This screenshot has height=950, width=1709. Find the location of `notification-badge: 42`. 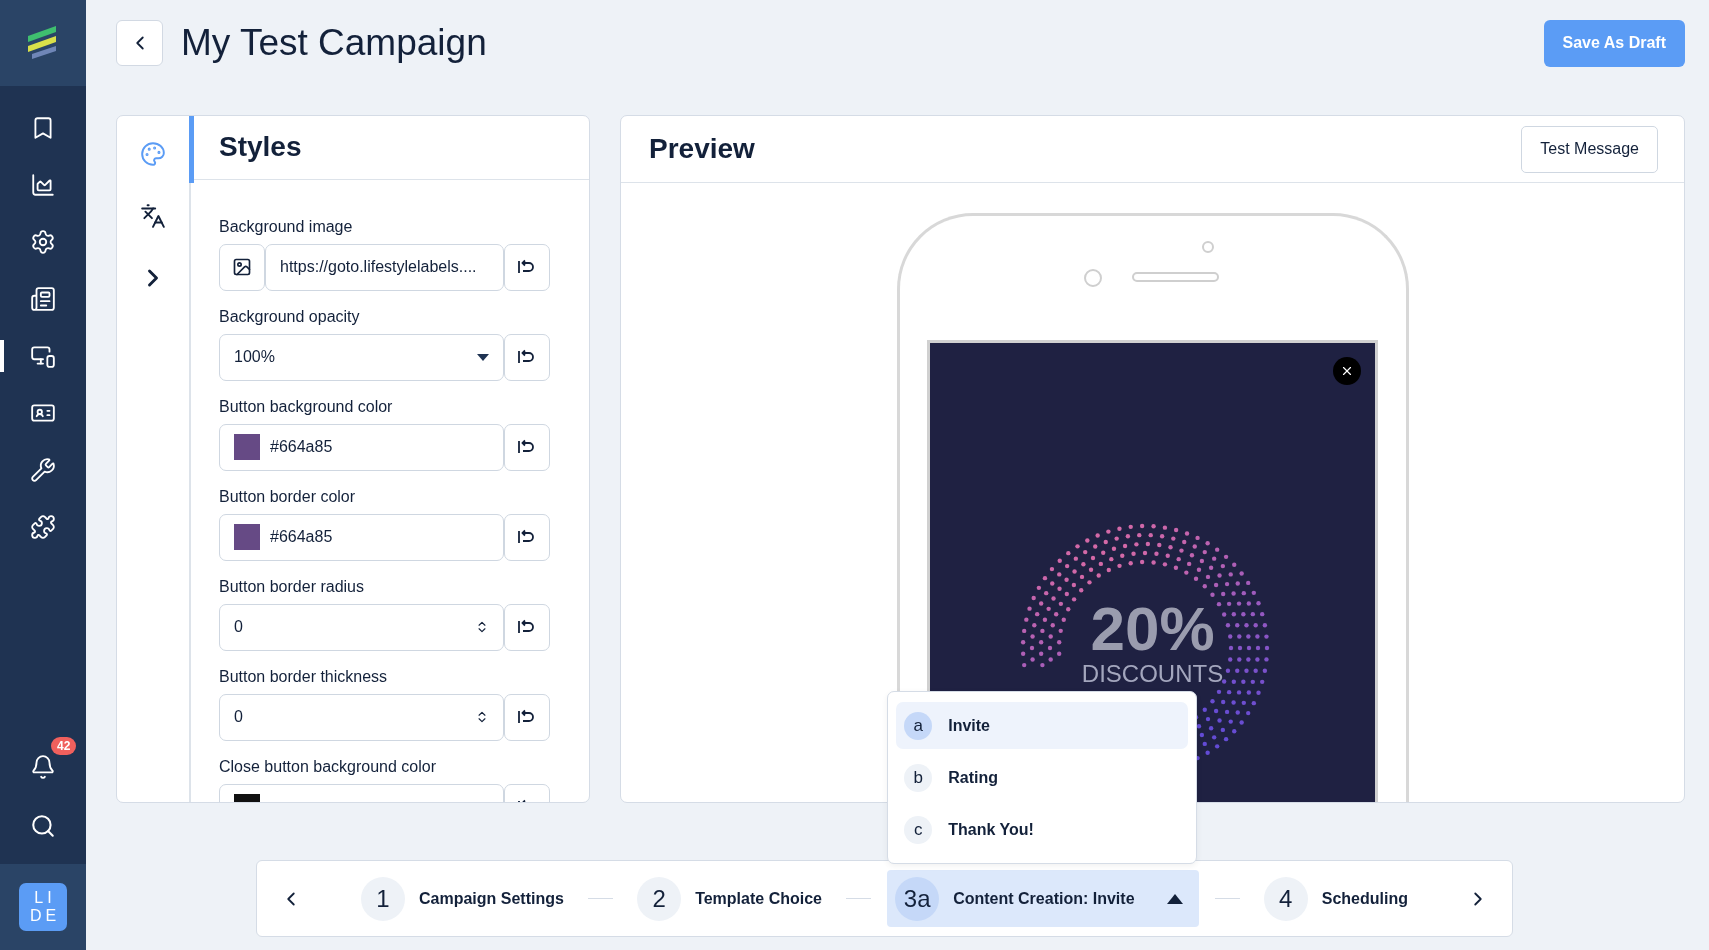

notification-badge: 42 is located at coordinates (64, 746).